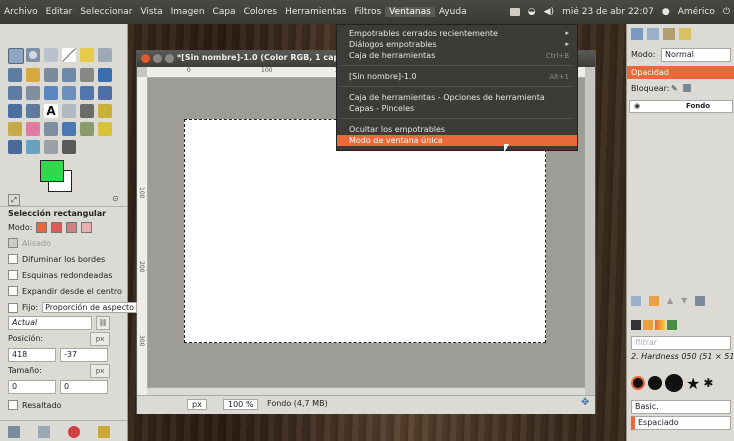  I want to click on layer-row: ◉ Fondo, so click(681, 106).